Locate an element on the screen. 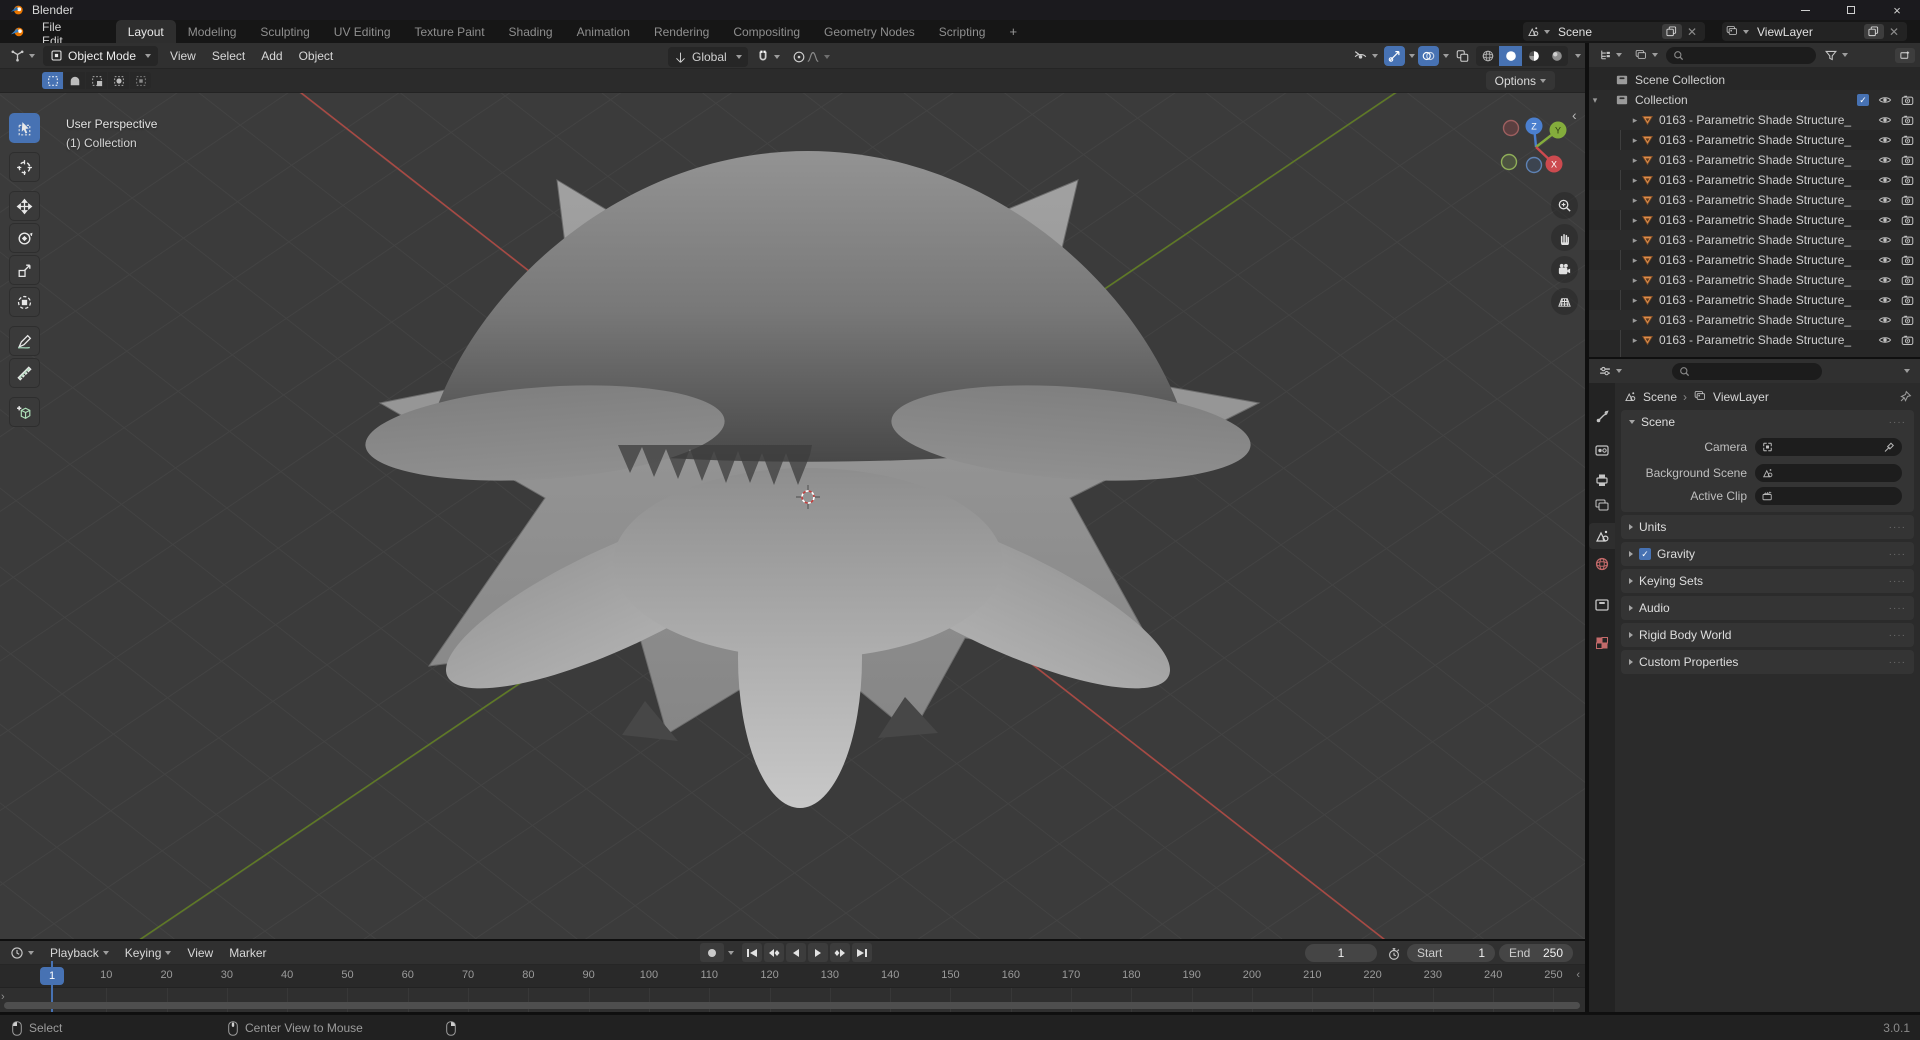  xray-toggle is located at coordinates (1462, 56).